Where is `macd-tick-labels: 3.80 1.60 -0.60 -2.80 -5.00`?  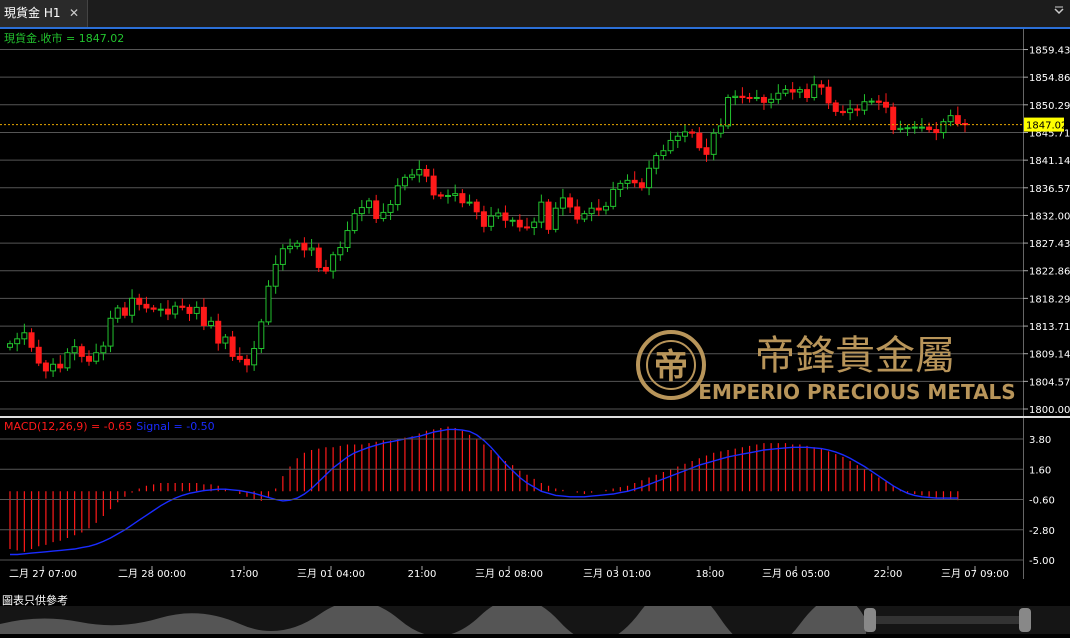 macd-tick-labels: 3.80 1.60 -0.60 -2.80 -5.00 is located at coordinates (1042, 501).